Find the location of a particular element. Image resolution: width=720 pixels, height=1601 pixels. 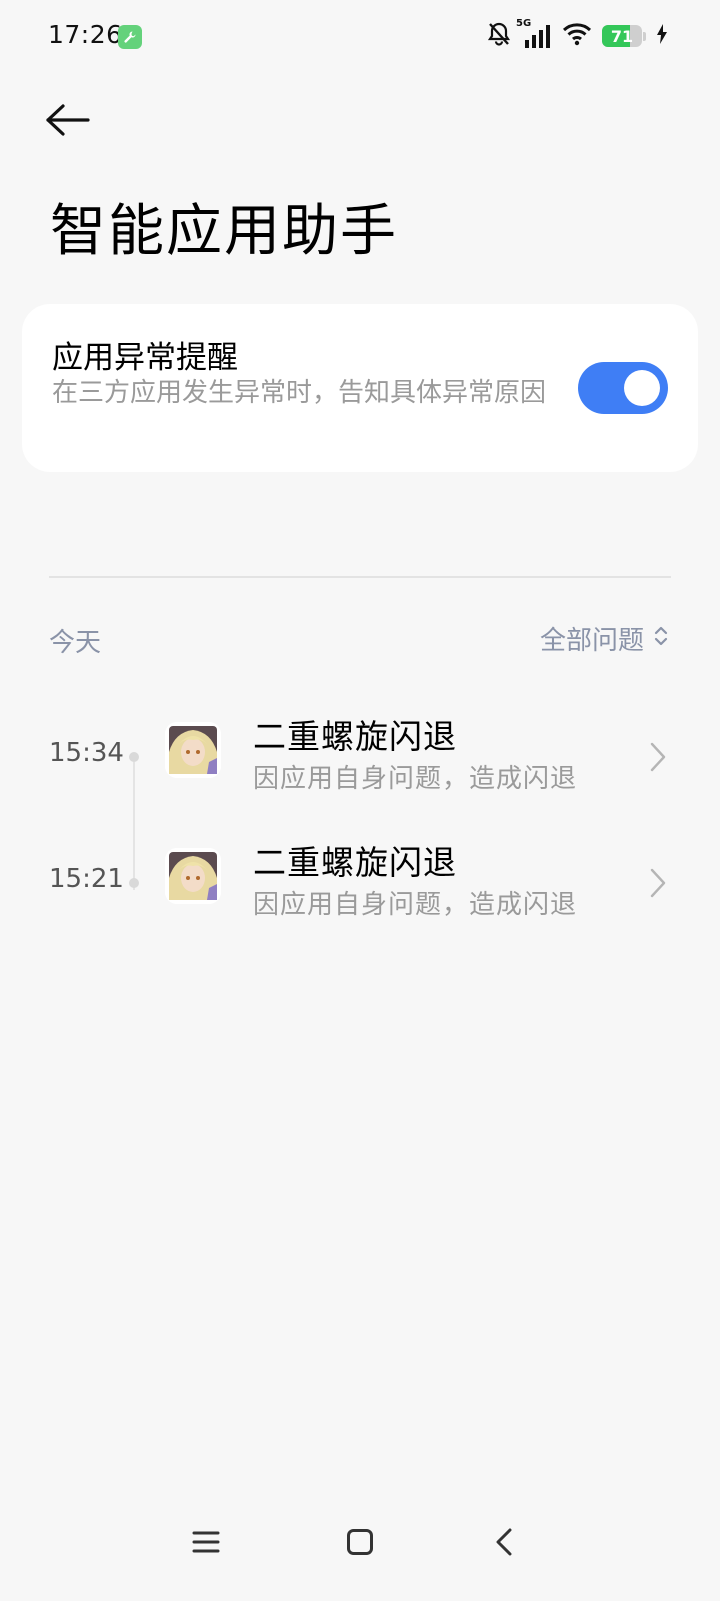

recent-apps-button is located at coordinates (206, 1544).